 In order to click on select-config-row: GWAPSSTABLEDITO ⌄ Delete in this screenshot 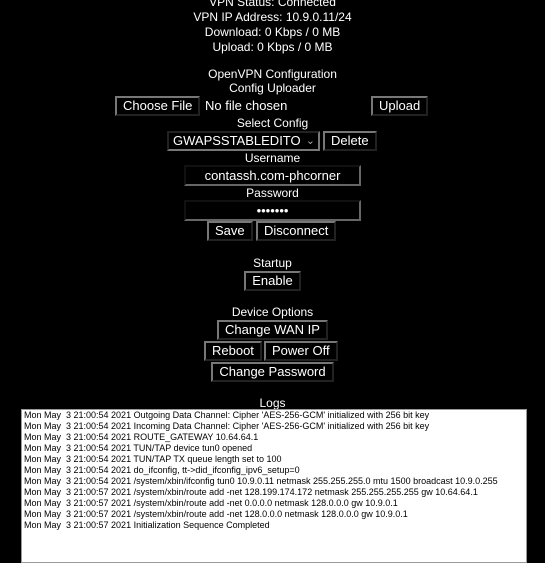, I will do `click(272, 141)`.